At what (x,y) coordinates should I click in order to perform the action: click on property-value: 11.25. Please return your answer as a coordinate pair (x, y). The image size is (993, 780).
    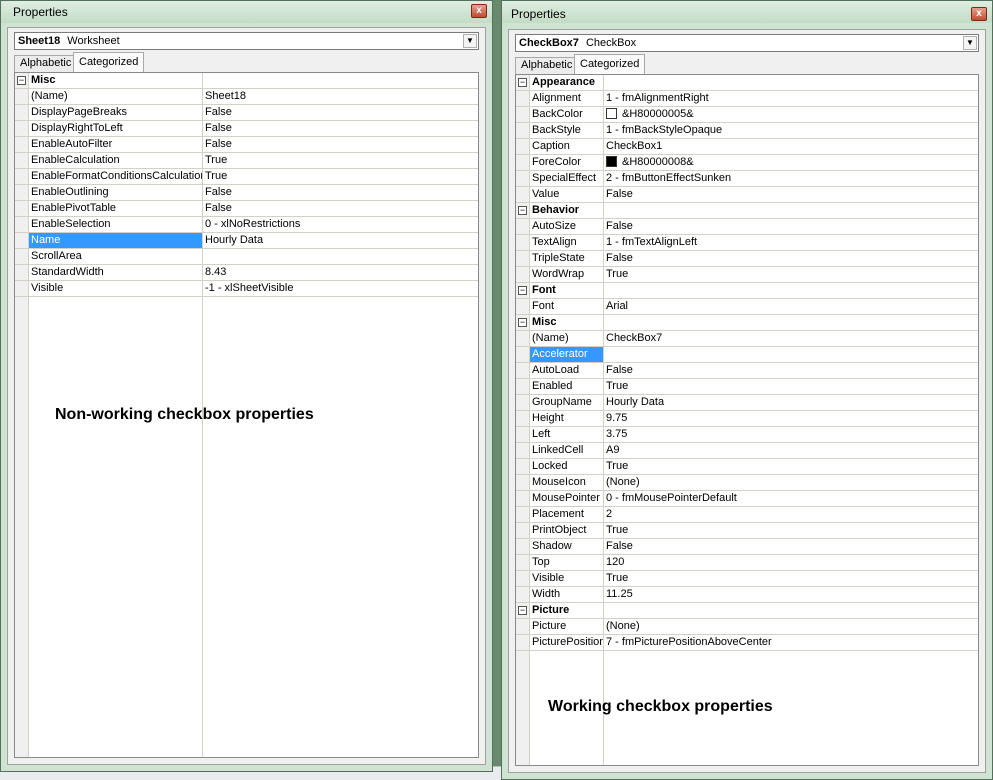
    Looking at the image, I should click on (791, 594).